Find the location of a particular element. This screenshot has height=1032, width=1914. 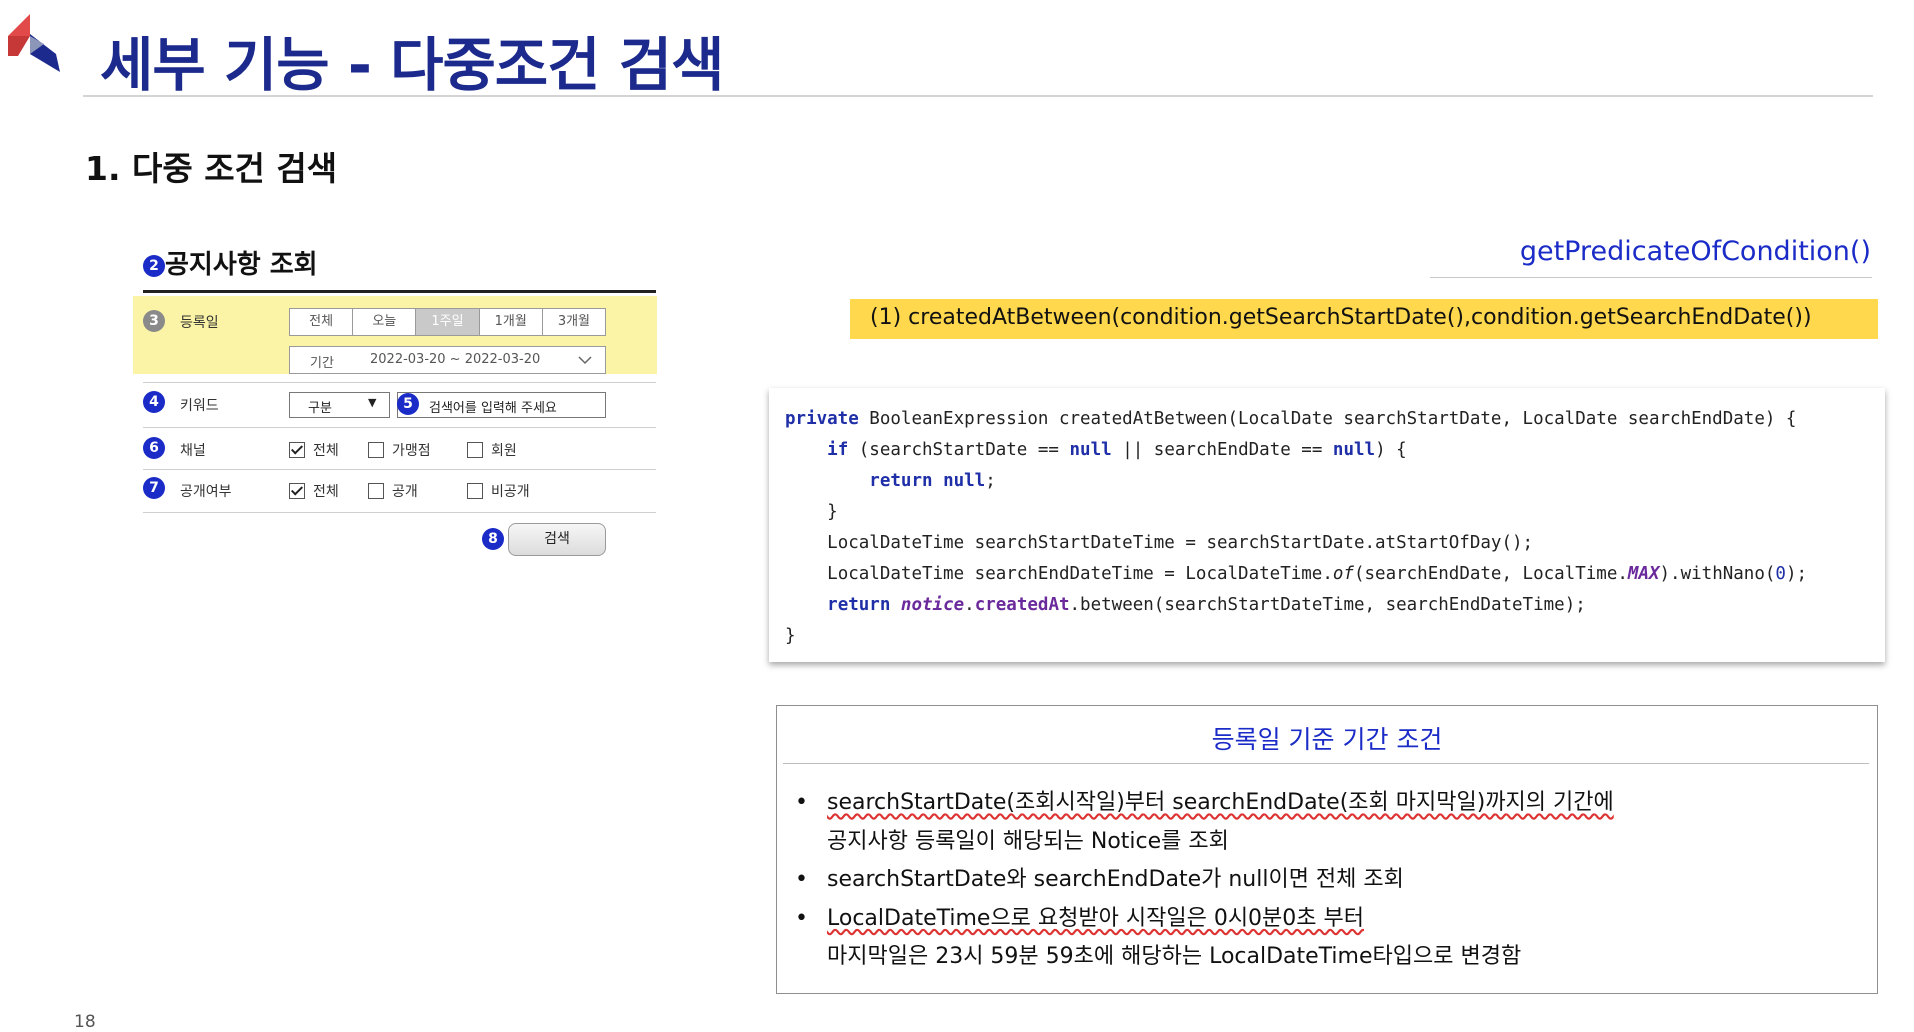

form-title-text: 공지사항 조회 is located at coordinates (241, 265).